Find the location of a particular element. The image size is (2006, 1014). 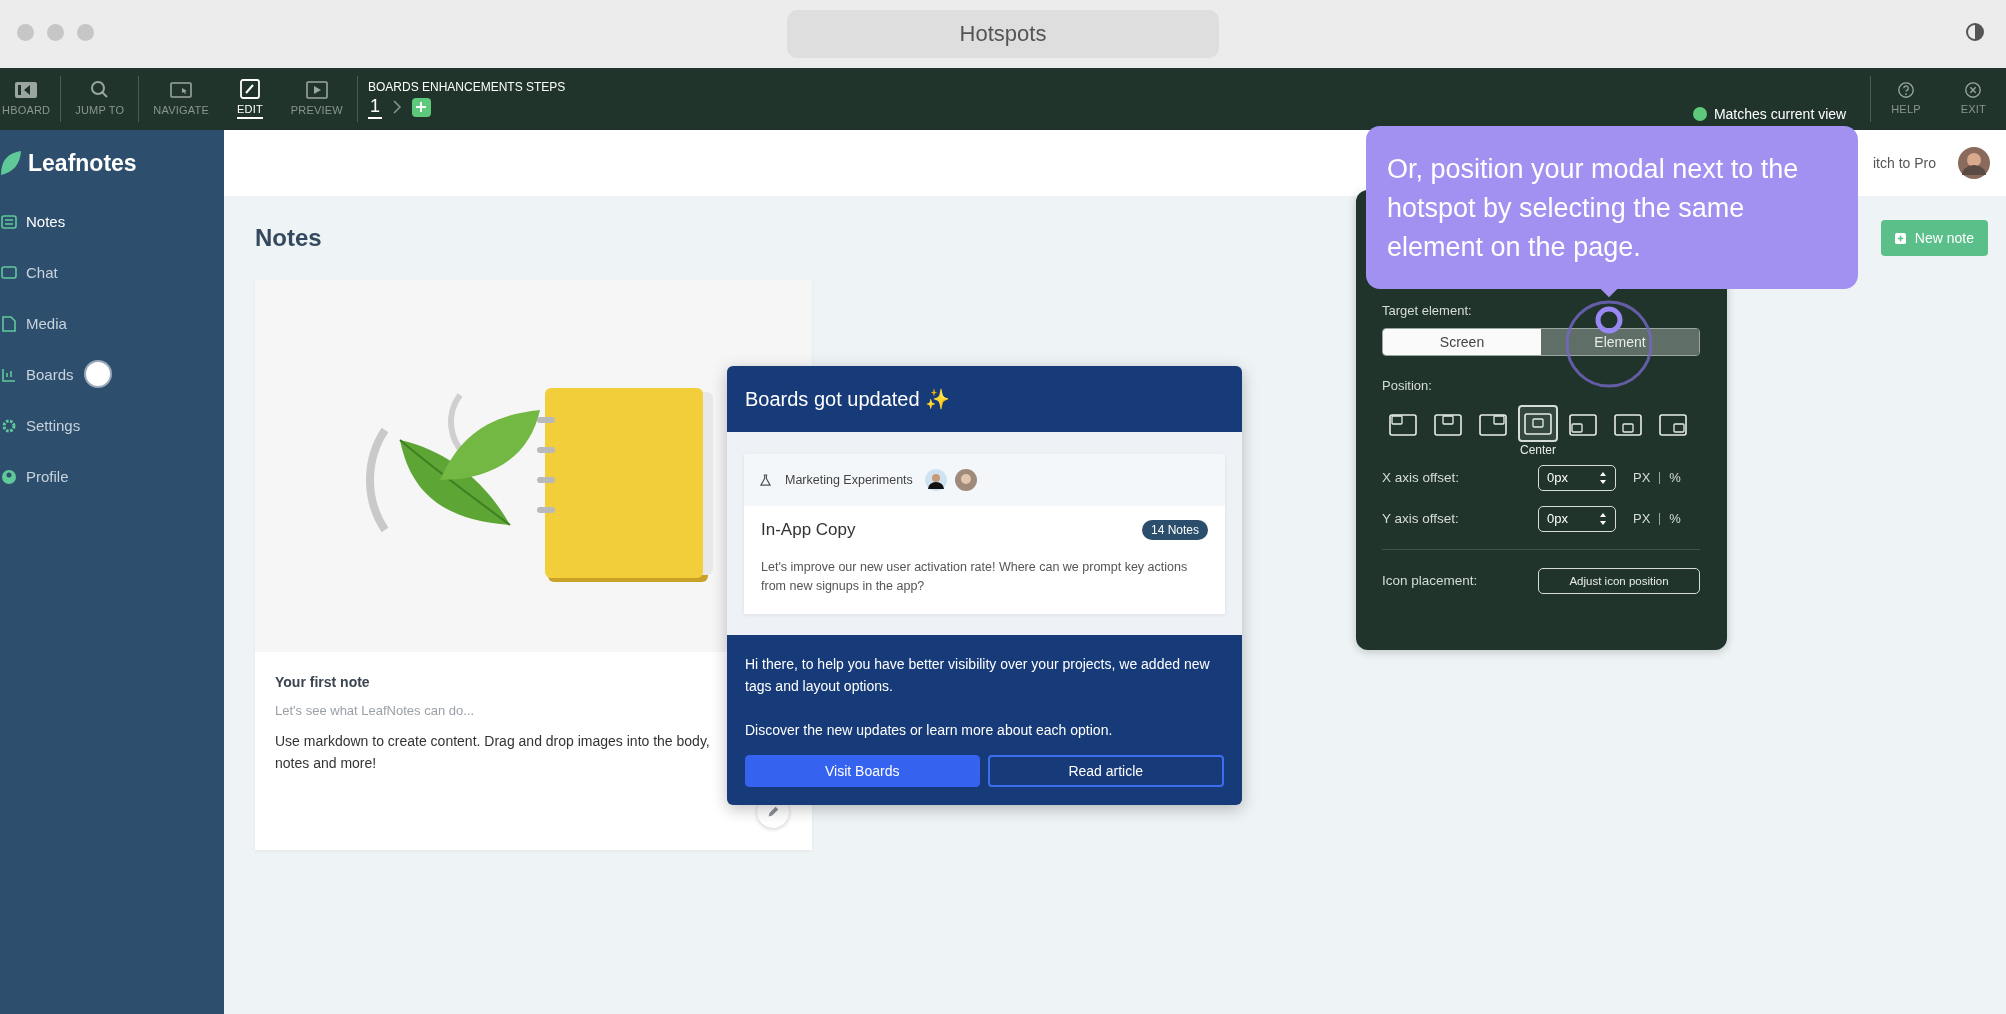

sidebar-item: Chat is located at coordinates (112, 272).